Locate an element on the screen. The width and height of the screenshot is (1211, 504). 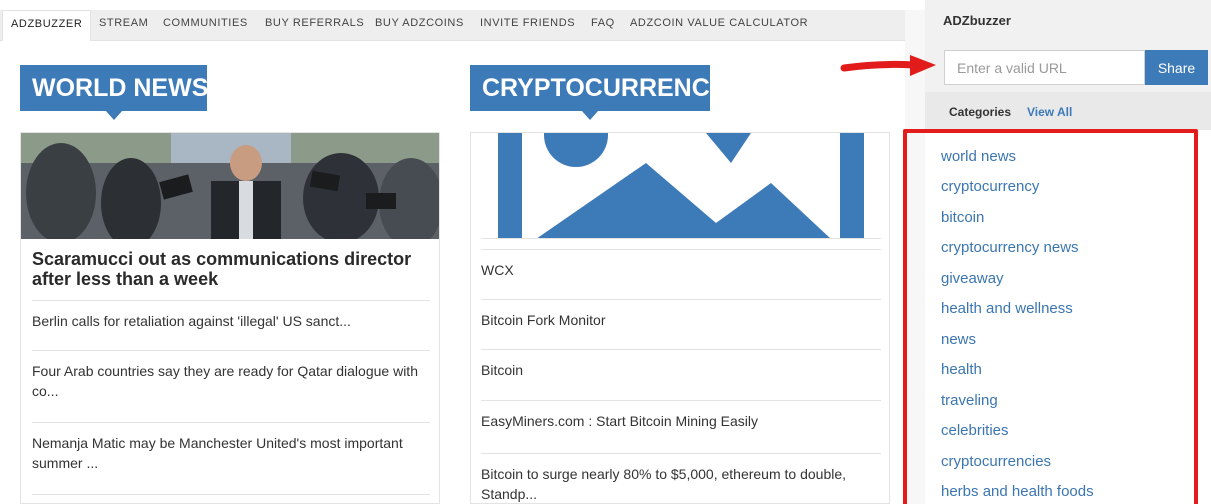
cryptocurrency-title: CRYPTOCURRENCY is located at coordinates (604, 88).